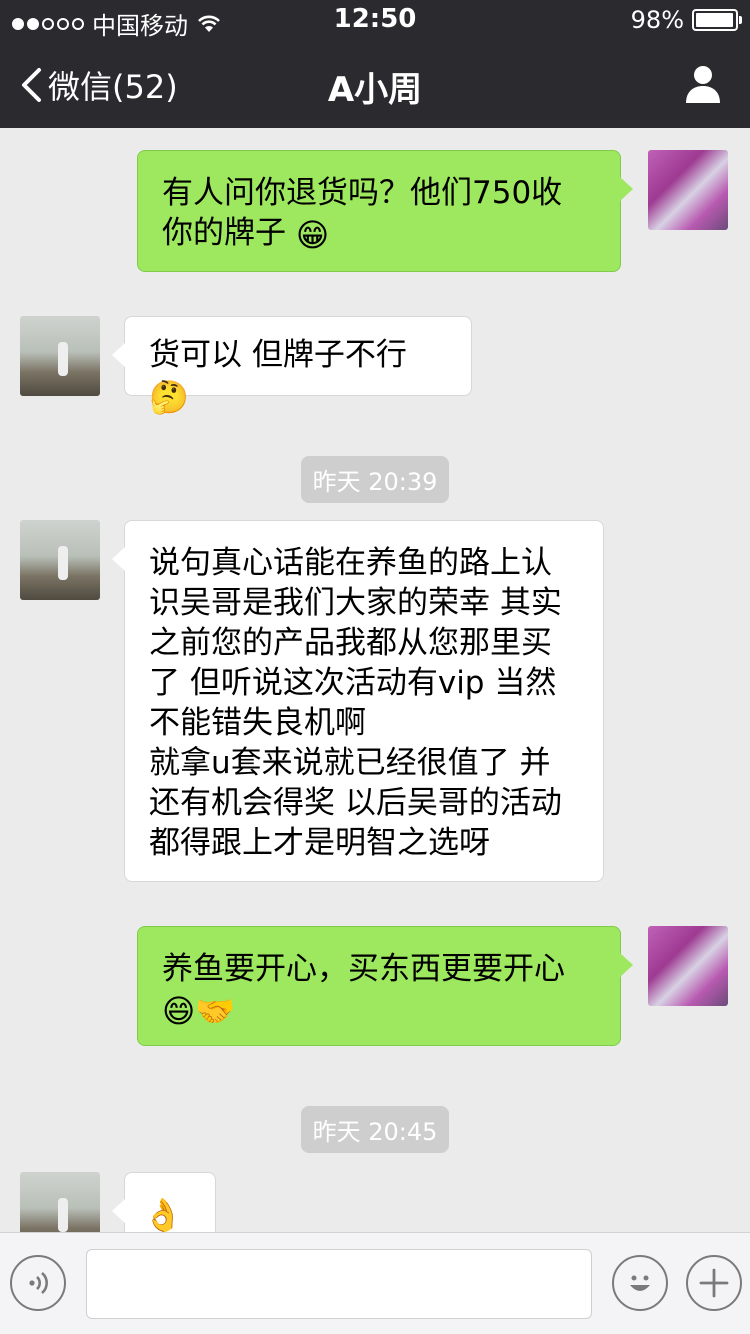 The image size is (750, 1334). I want to click on message-bubble-outgoing: 养鱼要开心，买东西更要开心 😄🤝, so click(385, 986).